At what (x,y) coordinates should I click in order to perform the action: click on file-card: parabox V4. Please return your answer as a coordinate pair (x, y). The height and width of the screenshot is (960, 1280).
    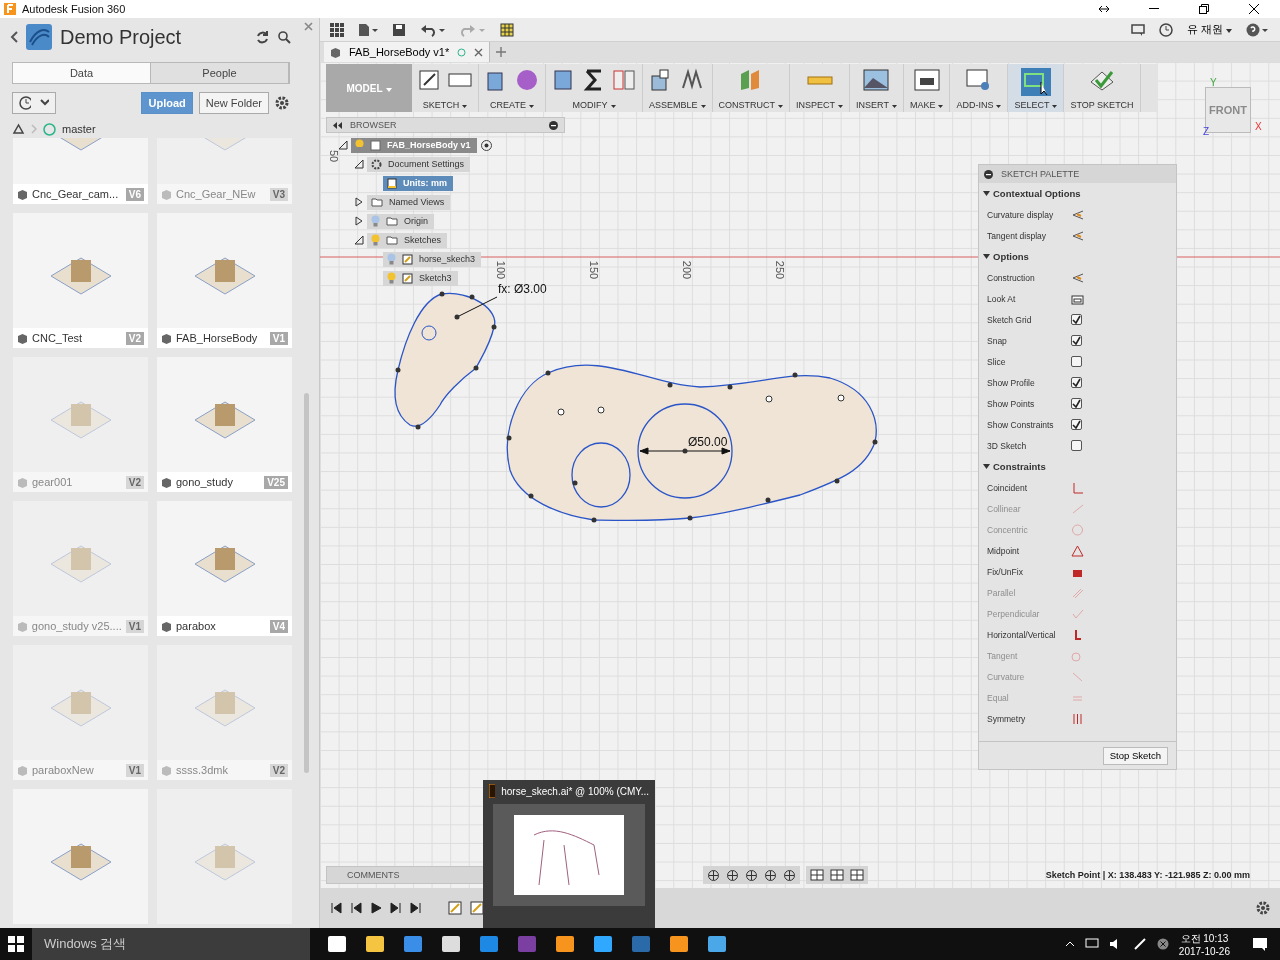
    Looking at the image, I should click on (224, 568).